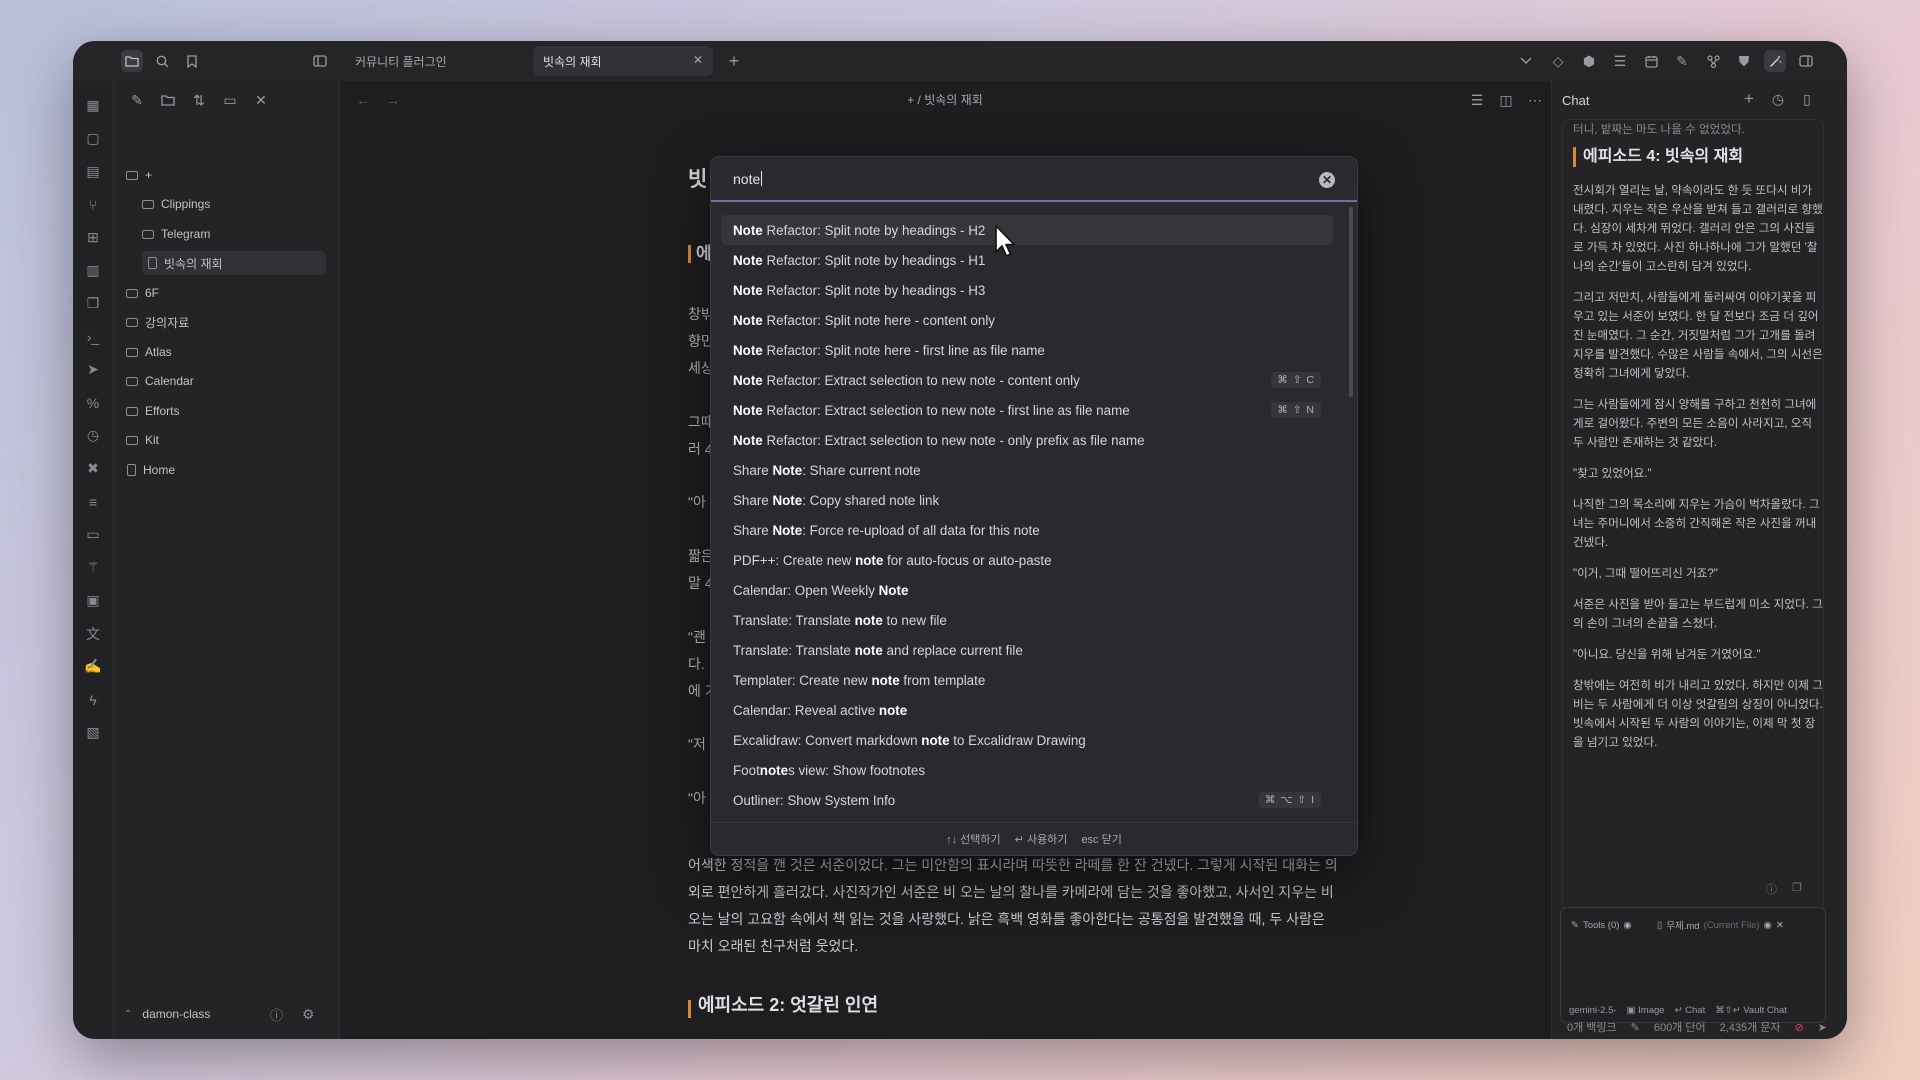 The image size is (1920, 1080). What do you see at coordinates (93, 501) in the screenshot?
I see `lines-icon: ≡` at bounding box center [93, 501].